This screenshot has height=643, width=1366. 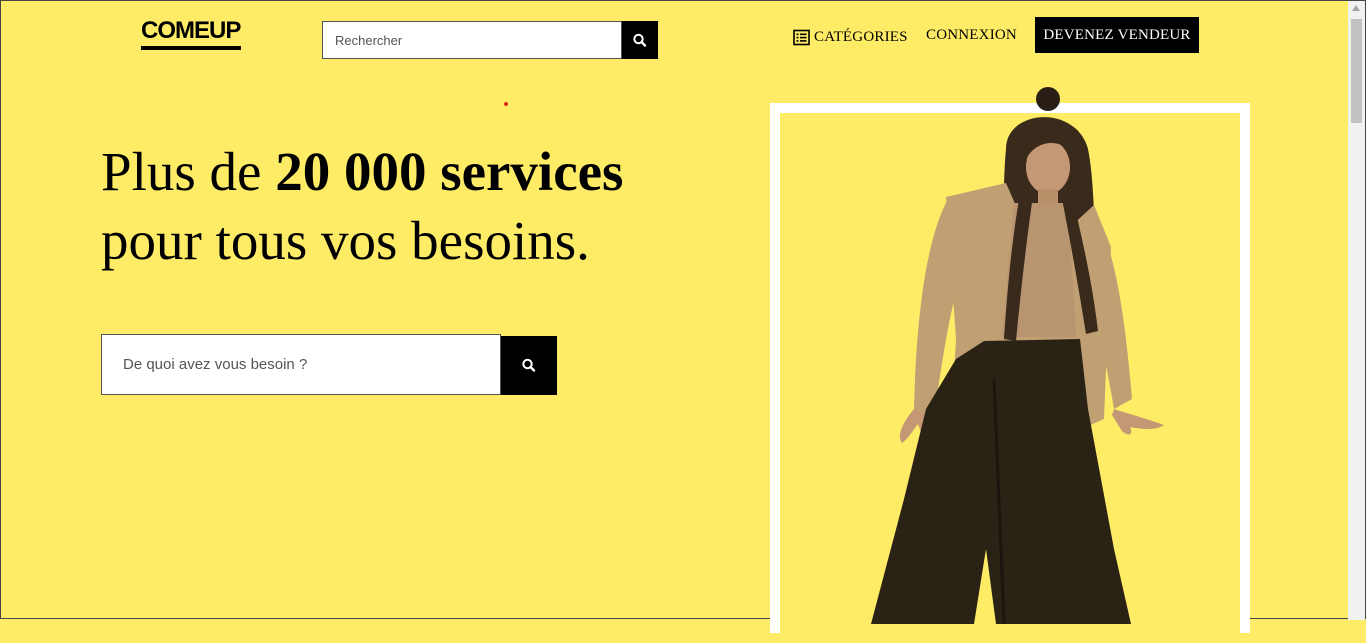 I want to click on page-scrollbar, so click(x=1356, y=310).